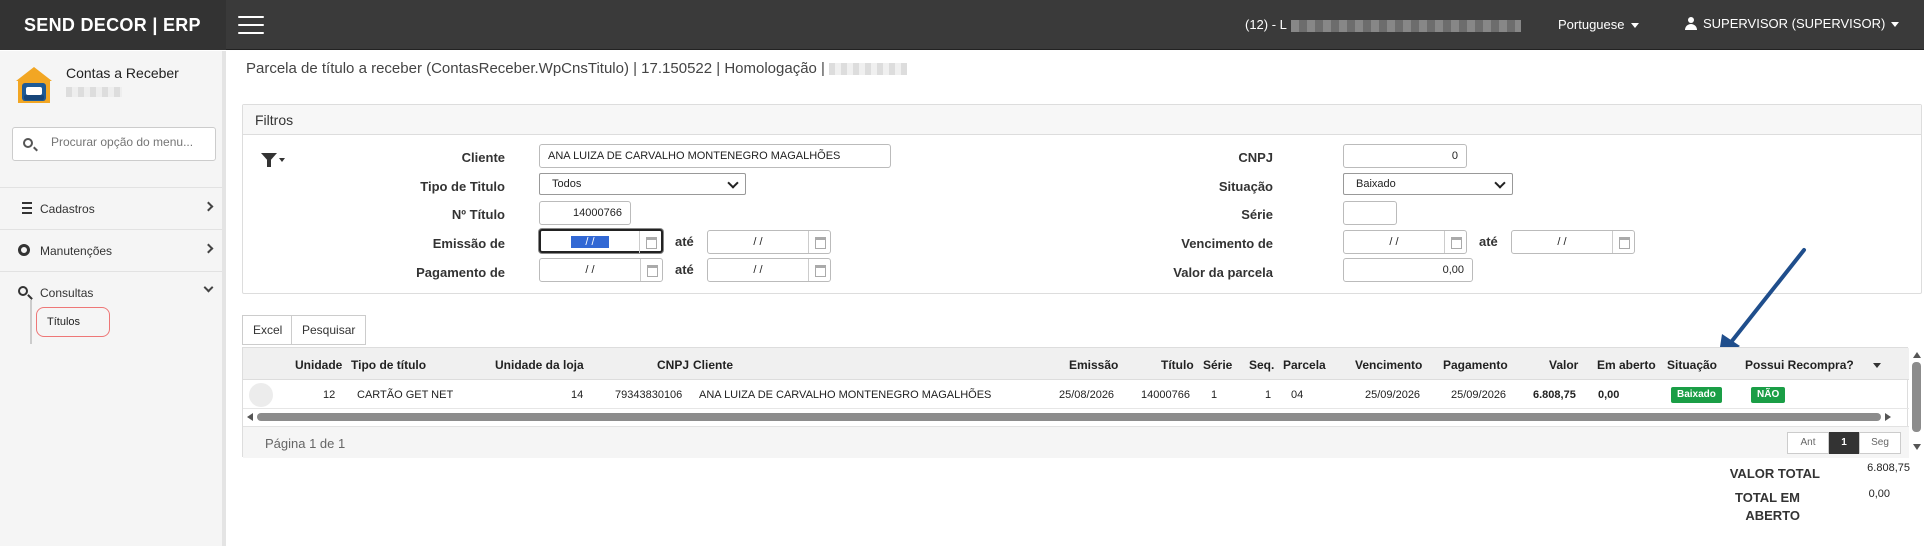 The image size is (1924, 546). Describe the element at coordinates (274, 161) in the screenshot. I see `filter-icon` at that location.